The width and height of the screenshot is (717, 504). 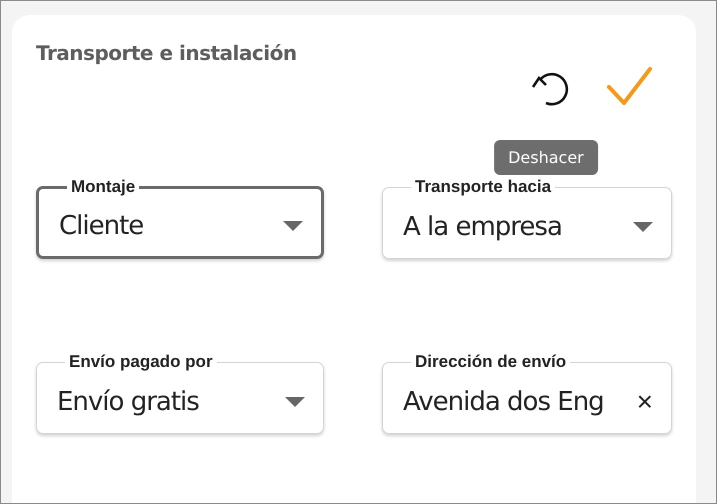 I want to click on tooltip: Deshacer, so click(x=546, y=157).